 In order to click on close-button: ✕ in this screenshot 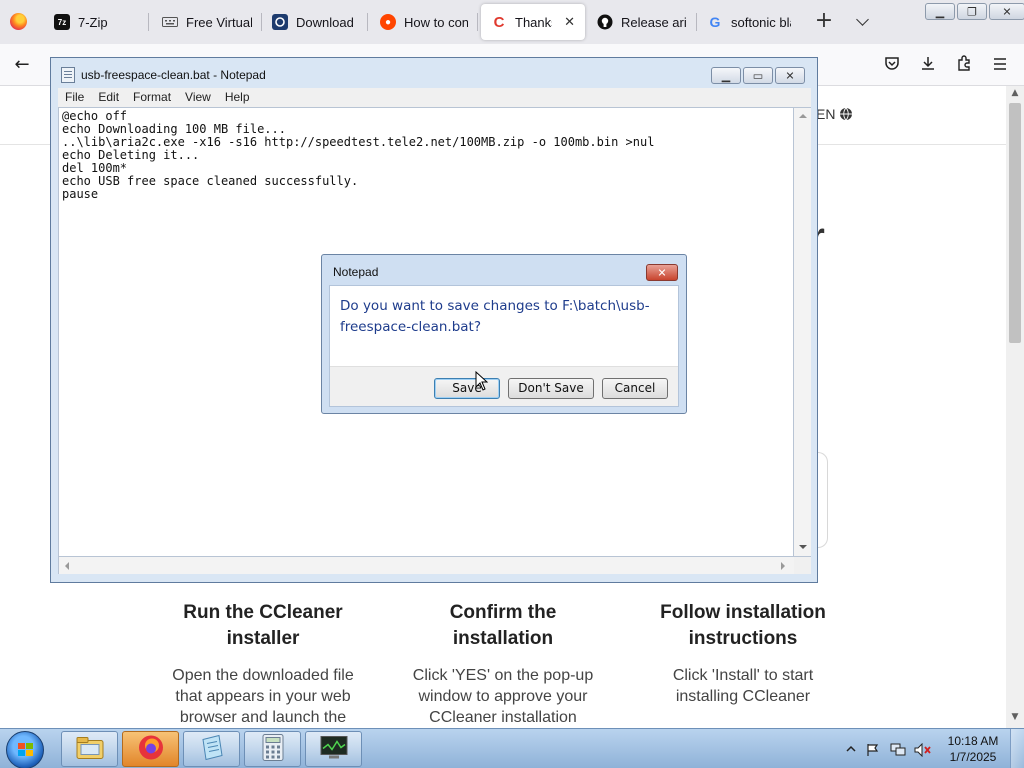, I will do `click(1006, 11)`.